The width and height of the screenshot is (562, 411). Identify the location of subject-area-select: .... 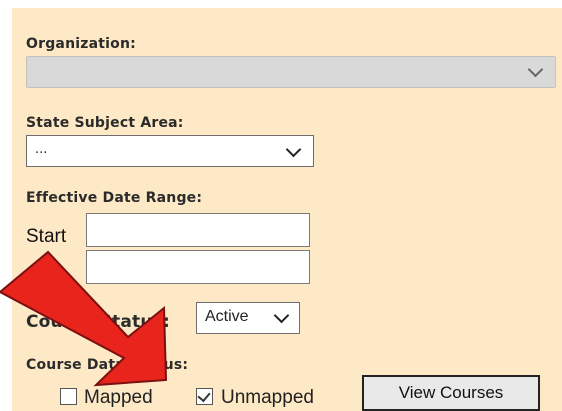
(170, 151).